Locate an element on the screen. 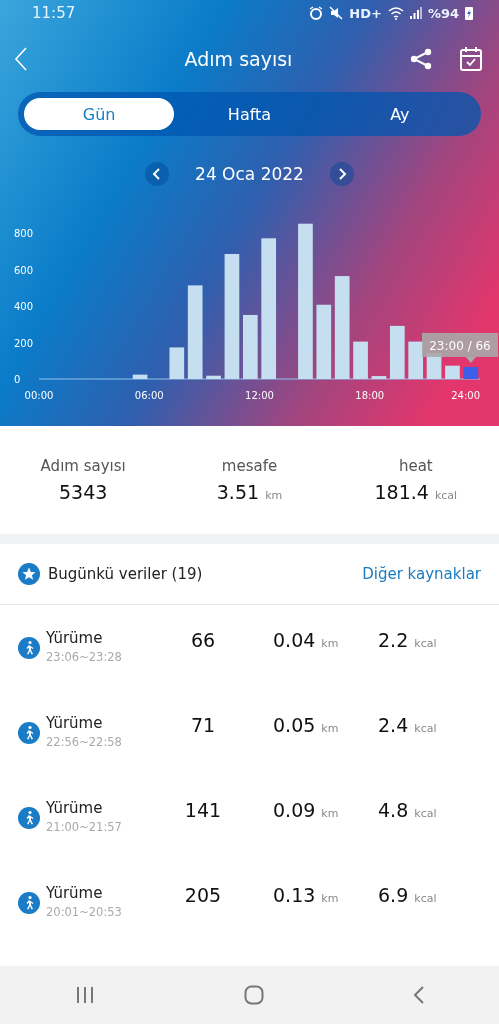 Image resolution: width=499 pixels, height=1024 pixels. summary-label: heat is located at coordinates (415, 466).